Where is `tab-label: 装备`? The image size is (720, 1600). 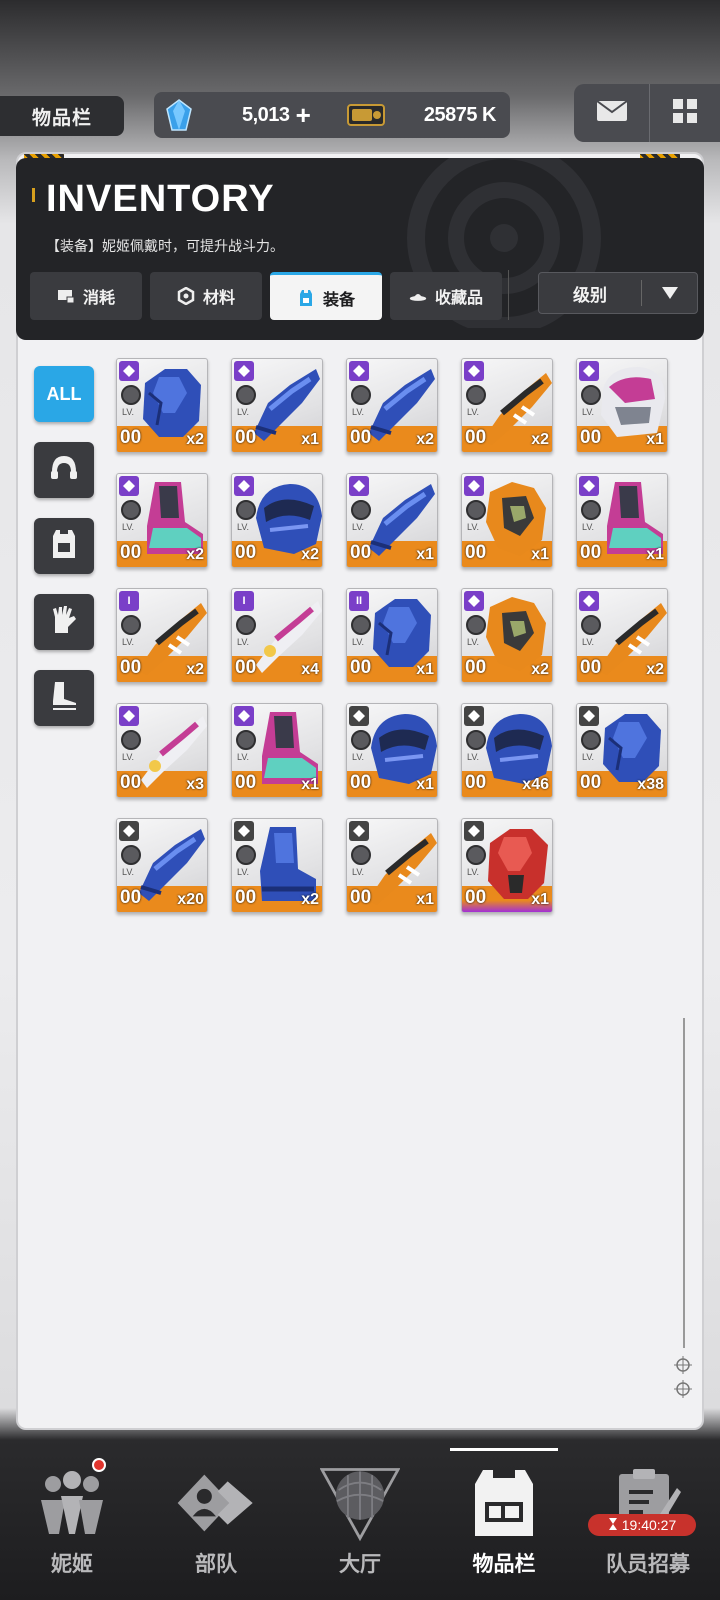 tab-label: 装备 is located at coordinates (338, 300).